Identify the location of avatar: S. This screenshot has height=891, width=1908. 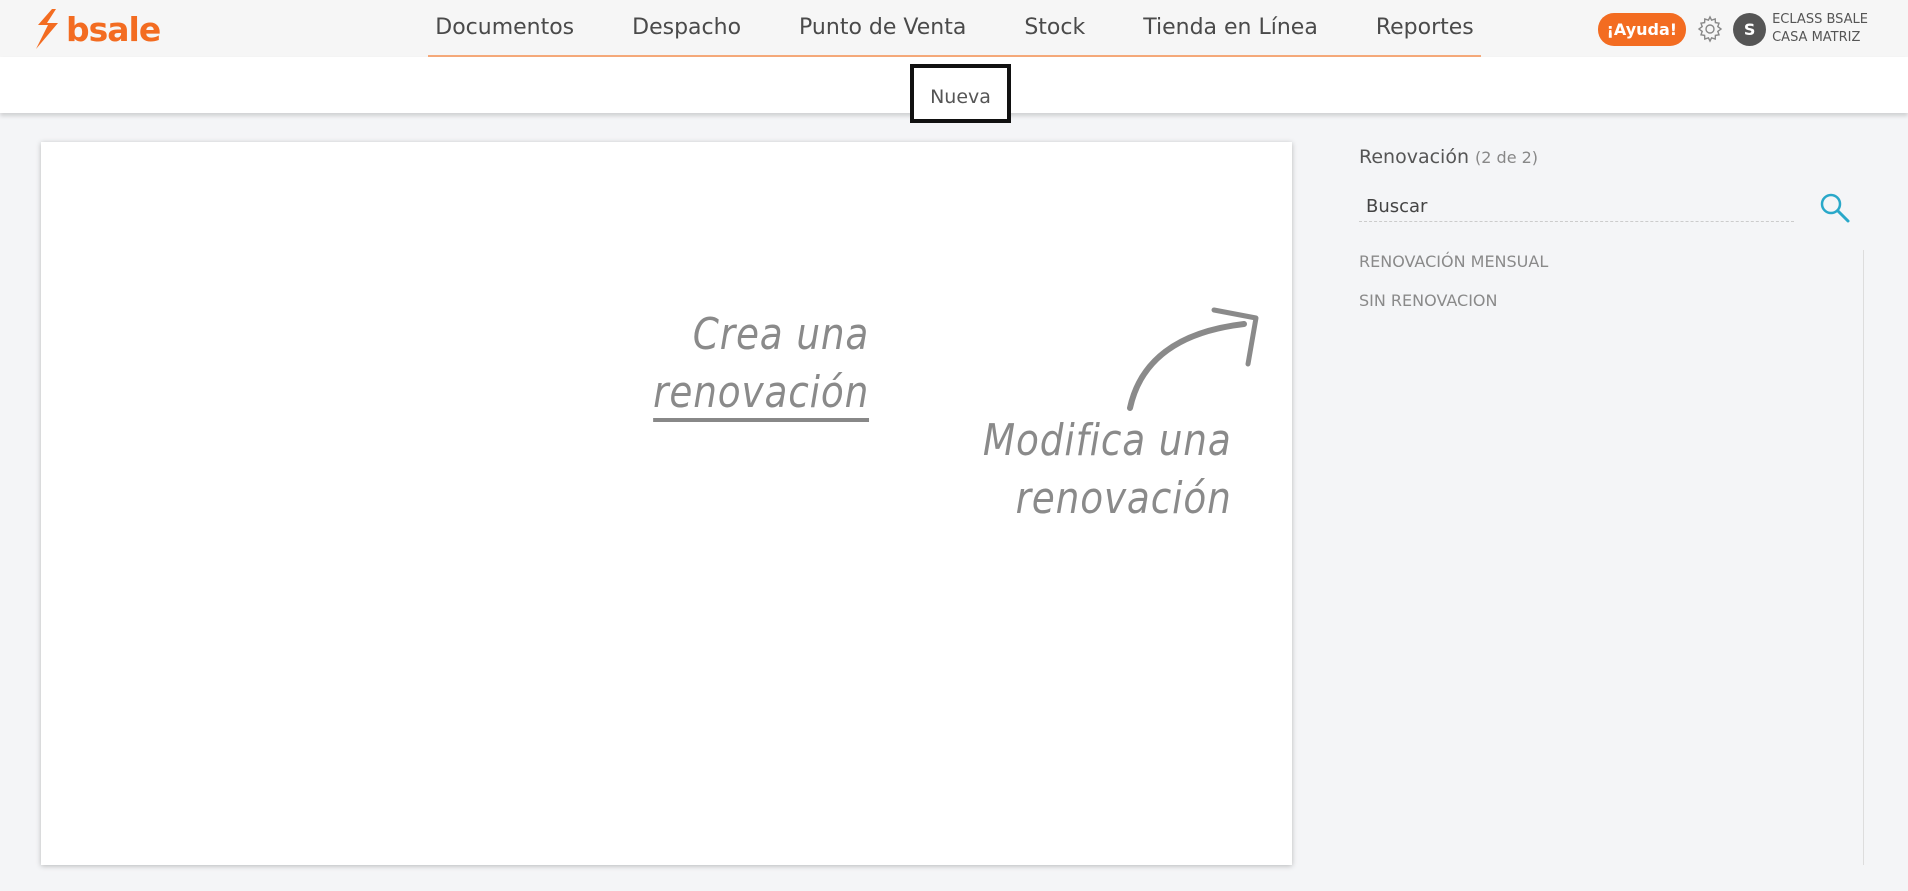
(1750, 29).